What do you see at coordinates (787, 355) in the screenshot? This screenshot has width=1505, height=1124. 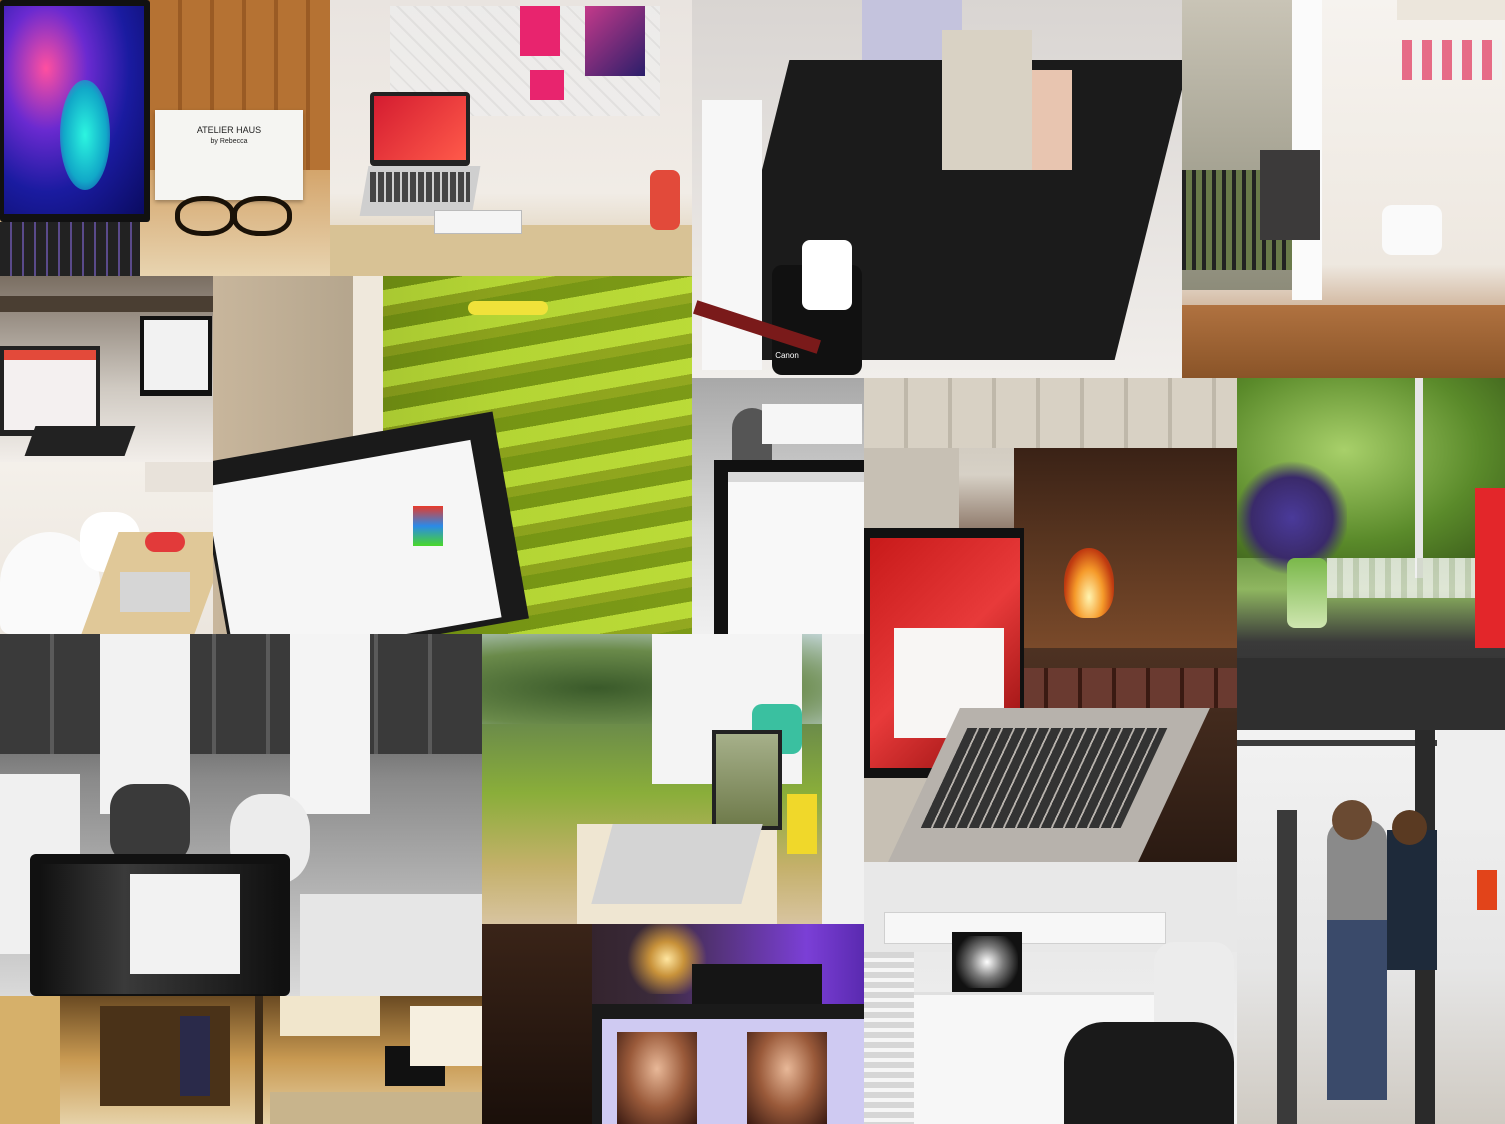 I see `camera-brand-text: Canon` at bounding box center [787, 355].